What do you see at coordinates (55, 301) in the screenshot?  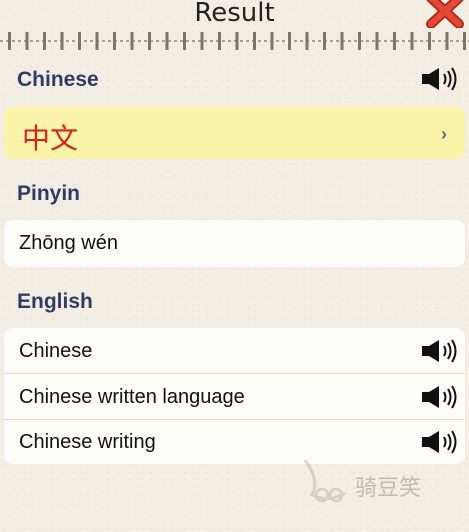 I see `section-label-english: English` at bounding box center [55, 301].